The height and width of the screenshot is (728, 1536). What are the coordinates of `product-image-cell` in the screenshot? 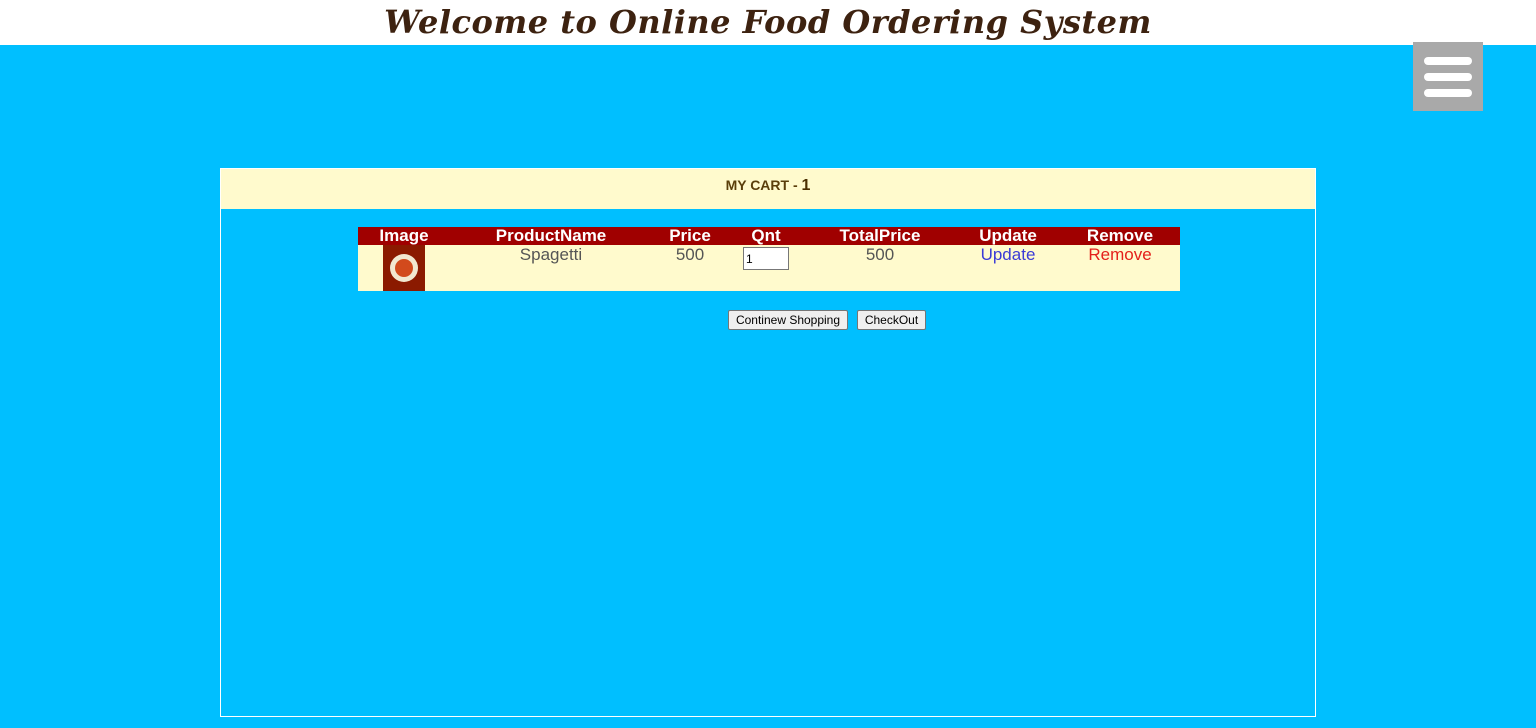 It's located at (404, 268).